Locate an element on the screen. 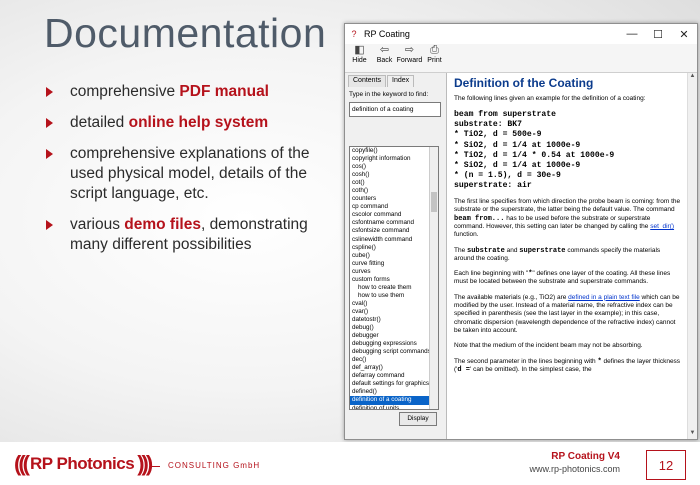 This screenshot has height=485, width=700. close-button: ✕ is located at coordinates (684, 34).